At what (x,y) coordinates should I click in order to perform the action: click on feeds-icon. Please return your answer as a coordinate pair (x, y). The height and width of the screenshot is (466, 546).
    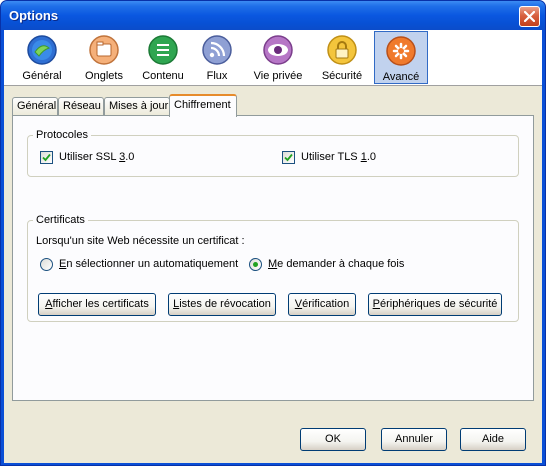
    Looking at the image, I should click on (217, 50).